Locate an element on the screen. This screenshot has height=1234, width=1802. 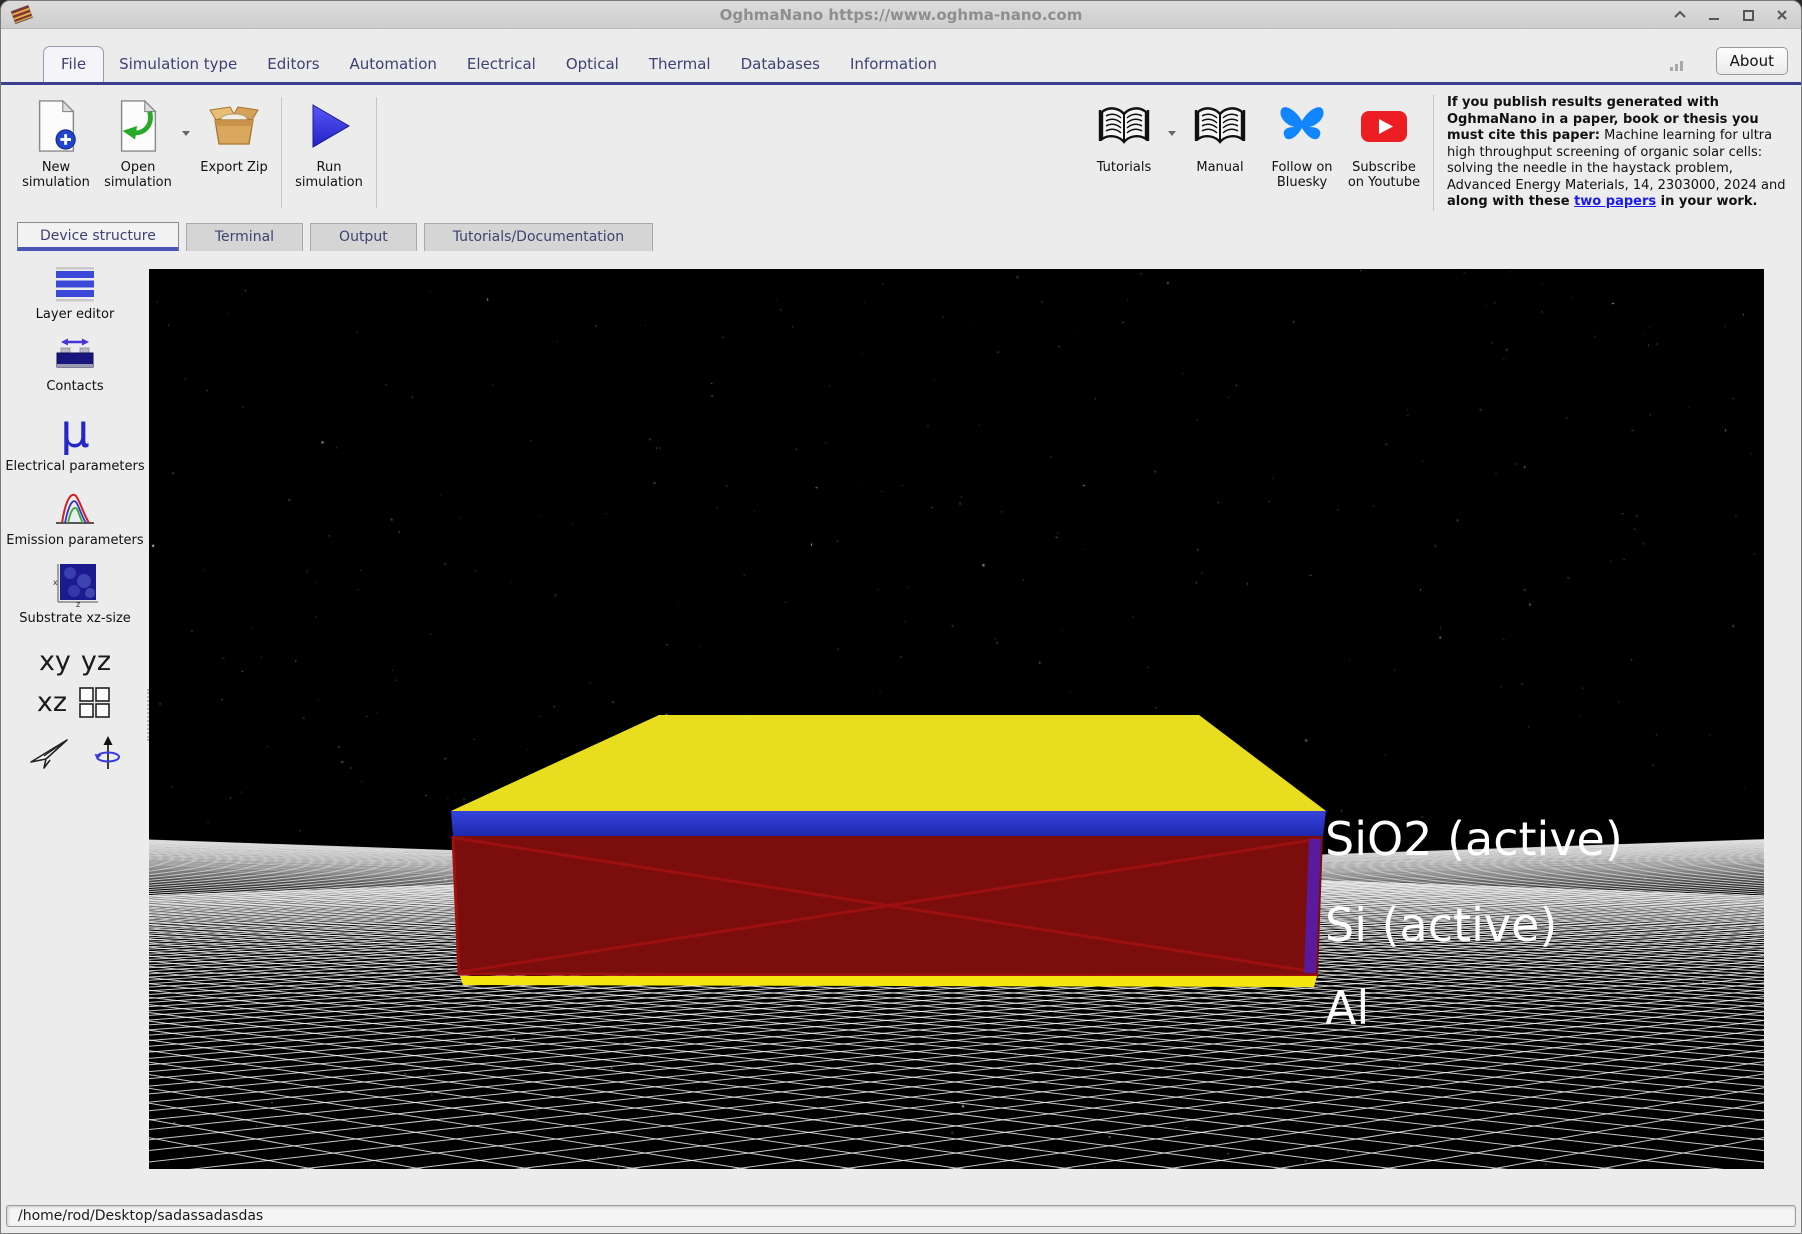
menu-thermal: Thermal is located at coordinates (680, 64).